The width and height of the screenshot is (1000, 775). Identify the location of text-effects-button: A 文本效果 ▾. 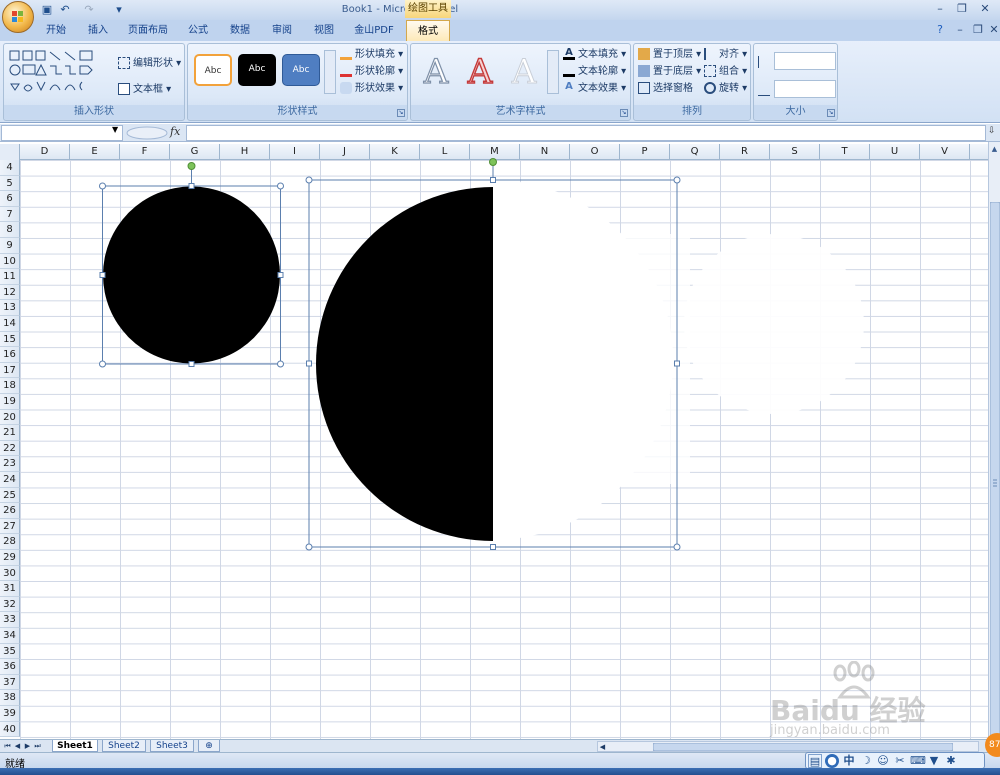
(594, 89).